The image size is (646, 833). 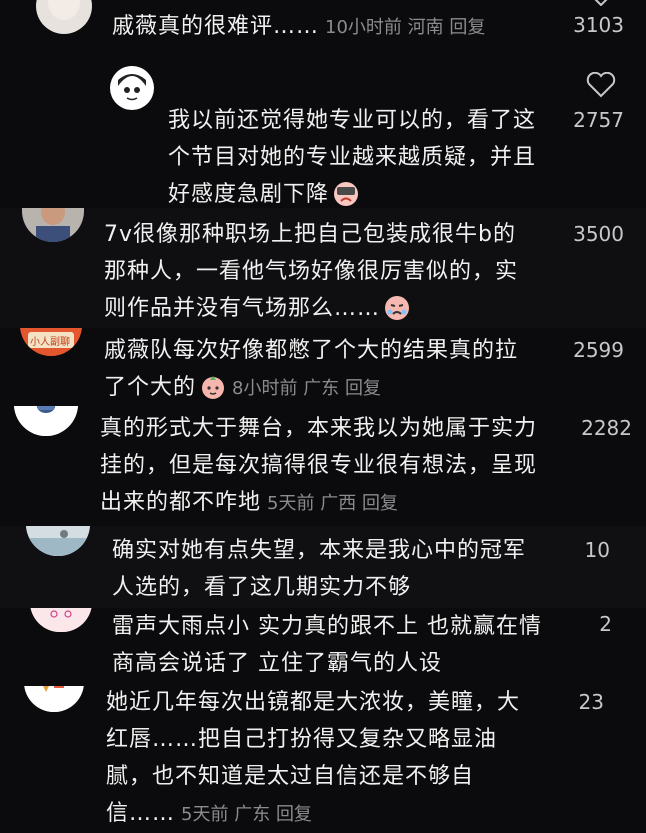 What do you see at coordinates (606, 428) in the screenshot?
I see `like-count: 2282` at bounding box center [606, 428].